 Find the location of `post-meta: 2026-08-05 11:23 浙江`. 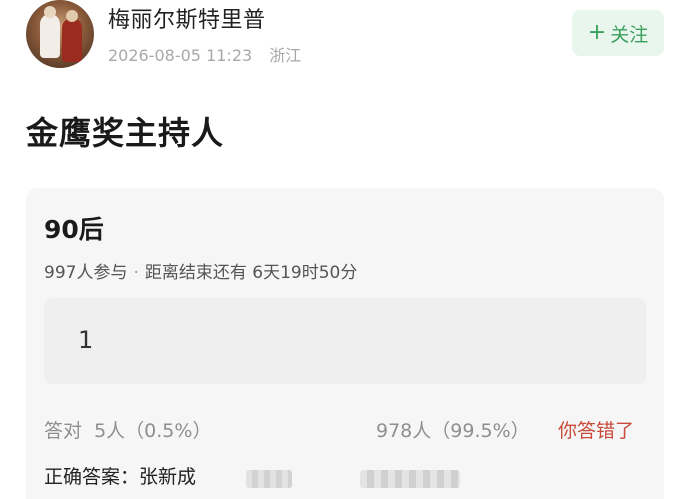

post-meta: 2026-08-05 11:23 浙江 is located at coordinates (204, 54).